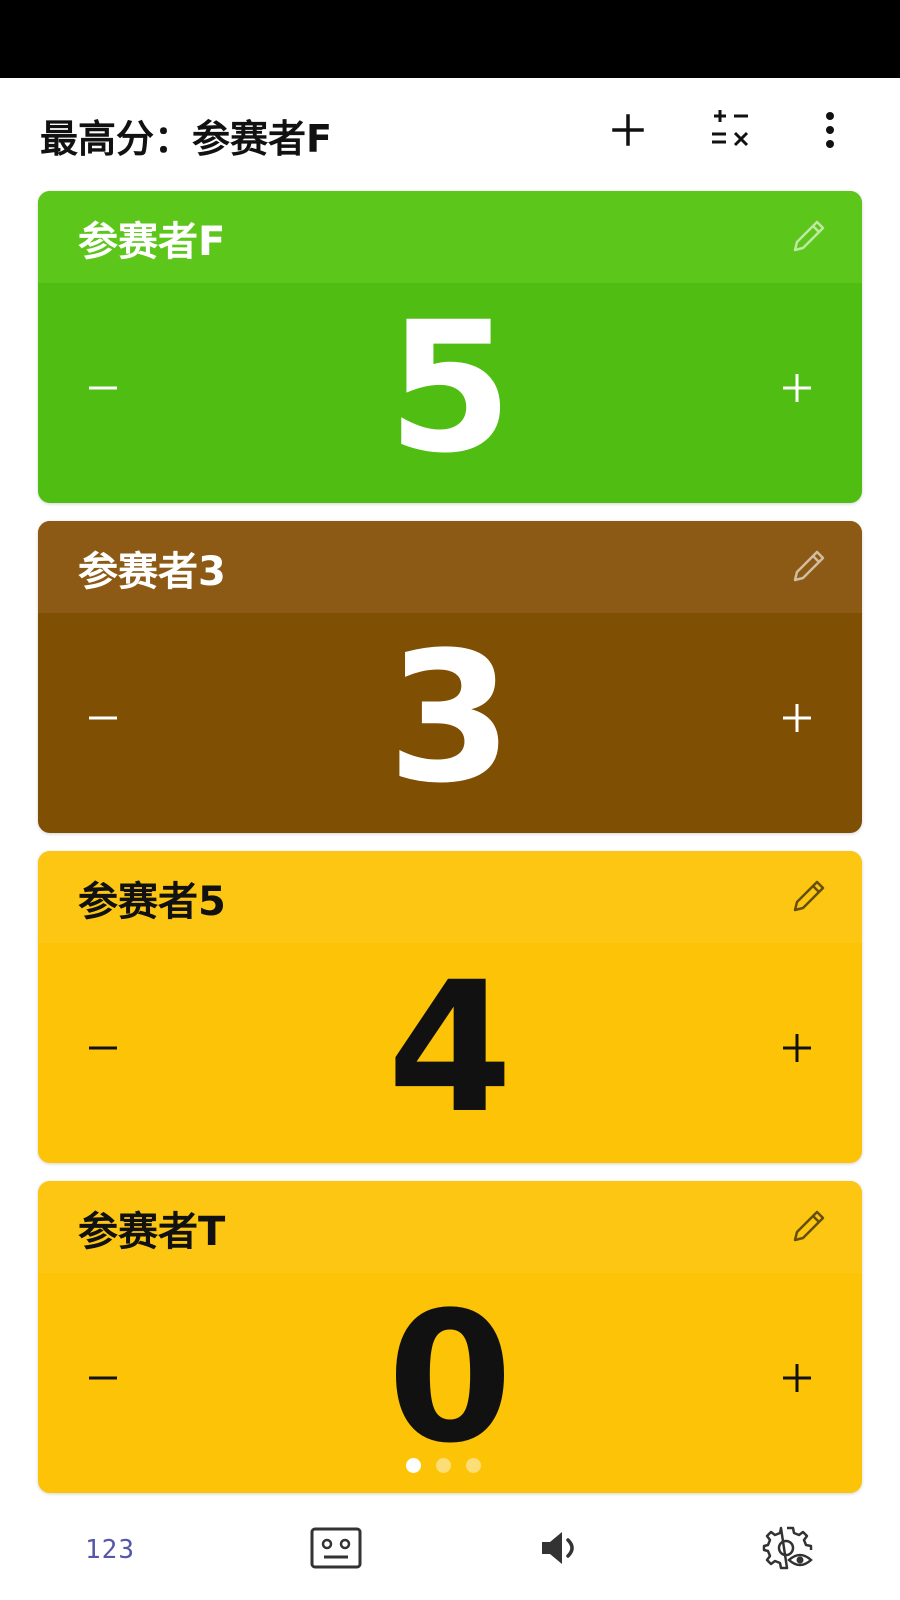 The width and height of the screenshot is (900, 1600). I want to click on bottom-nav: 123, so click(450, 1550).